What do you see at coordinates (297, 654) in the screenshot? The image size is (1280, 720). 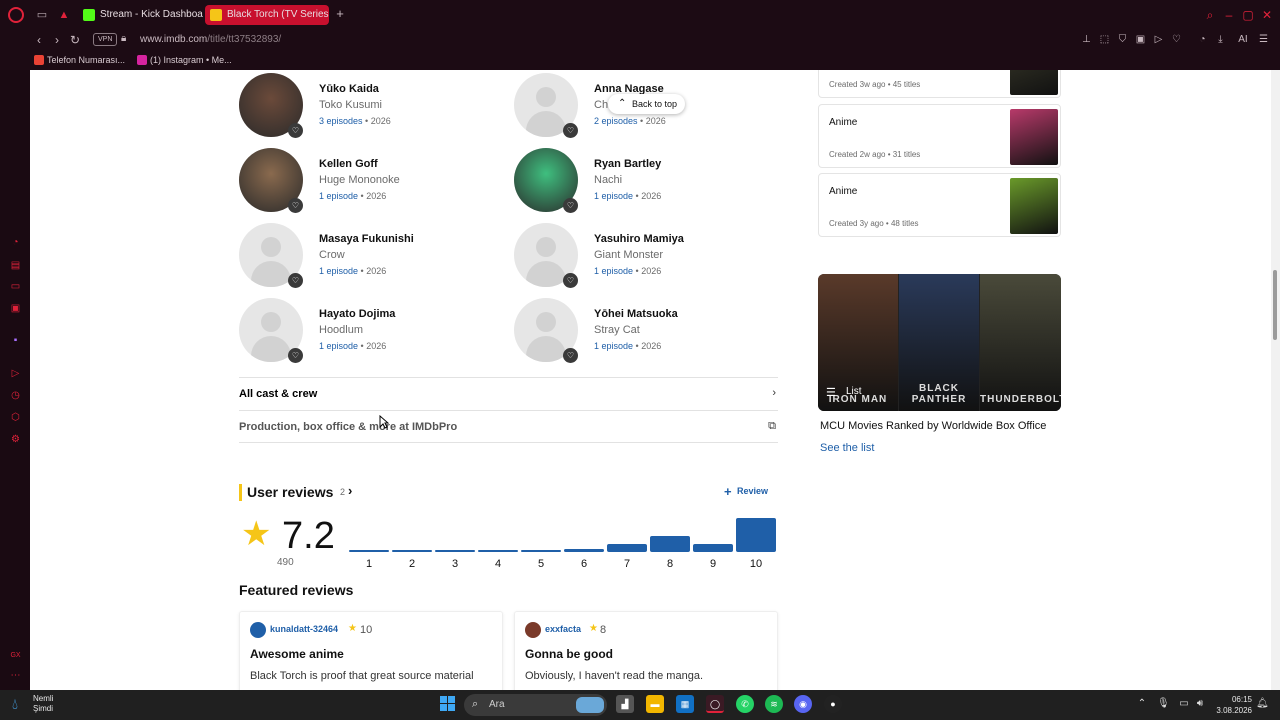 I see `review-headline: Awesome anime` at bounding box center [297, 654].